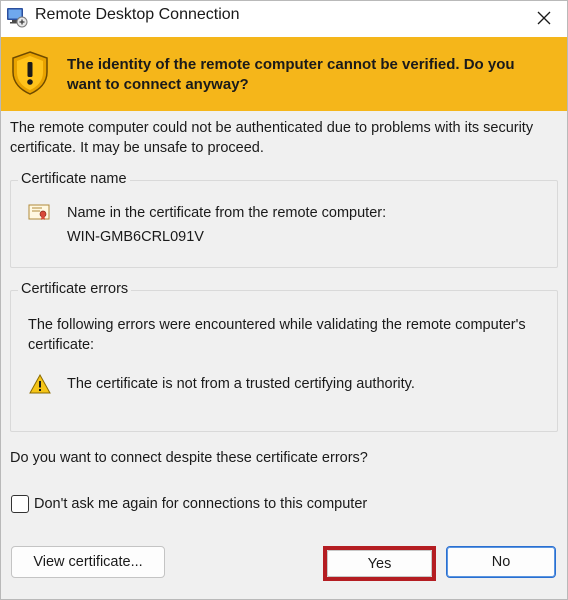  What do you see at coordinates (137, 14) in the screenshot?
I see `window-title: Remote Desktop Connection` at bounding box center [137, 14].